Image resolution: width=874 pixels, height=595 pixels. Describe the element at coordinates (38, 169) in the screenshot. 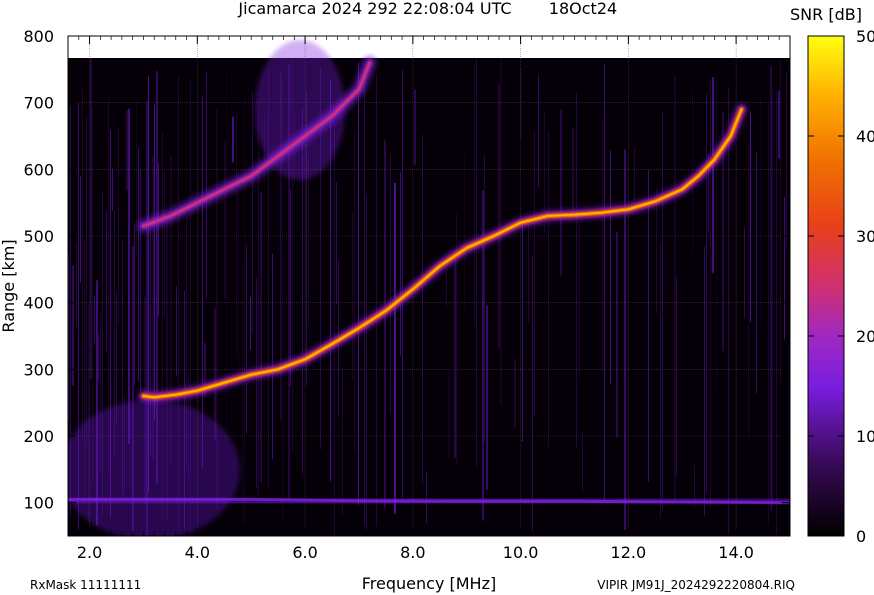

I see `y-tick-label: 600` at that location.